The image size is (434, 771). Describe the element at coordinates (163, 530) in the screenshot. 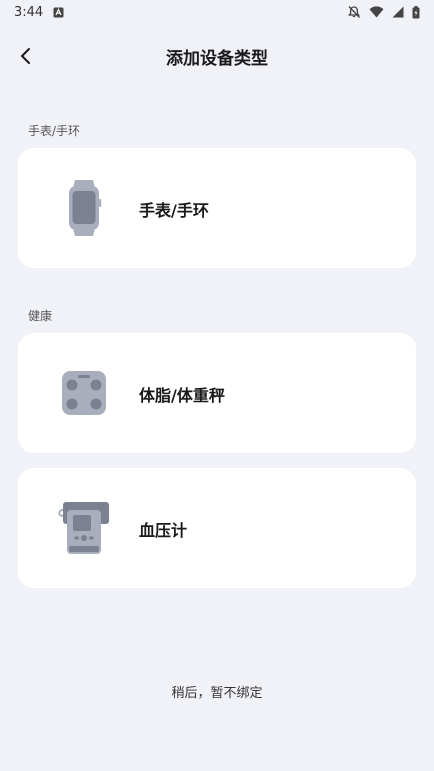

I see `device-type-label: 血压计` at that location.